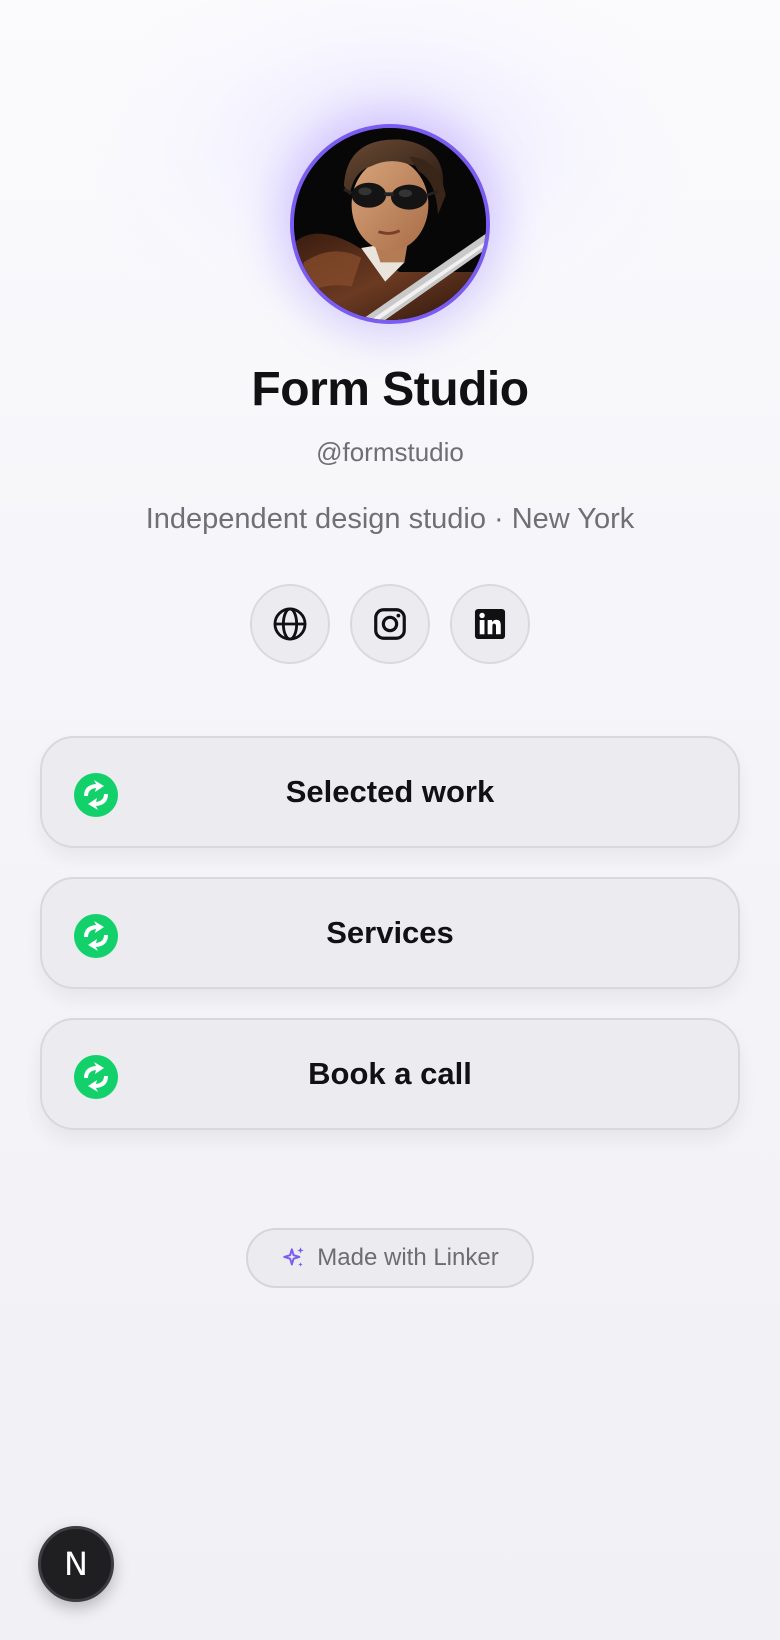 This screenshot has height=1640, width=780. I want to click on instagram-icon, so click(390, 624).